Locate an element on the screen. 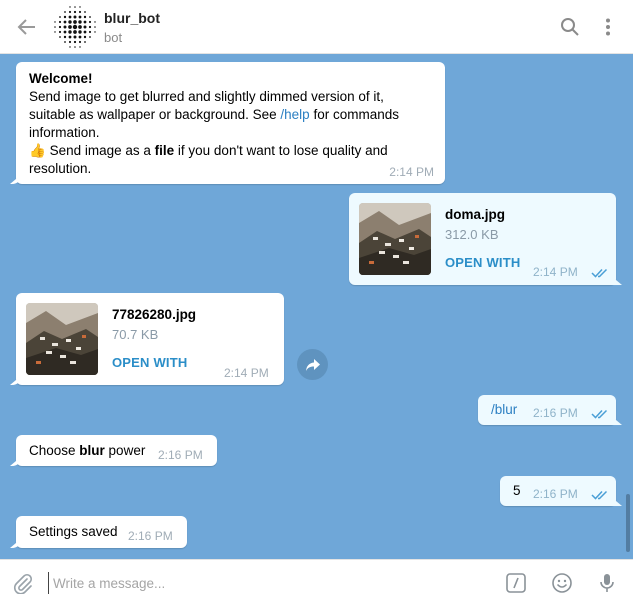  slash-command-icon is located at coordinates (516, 583).